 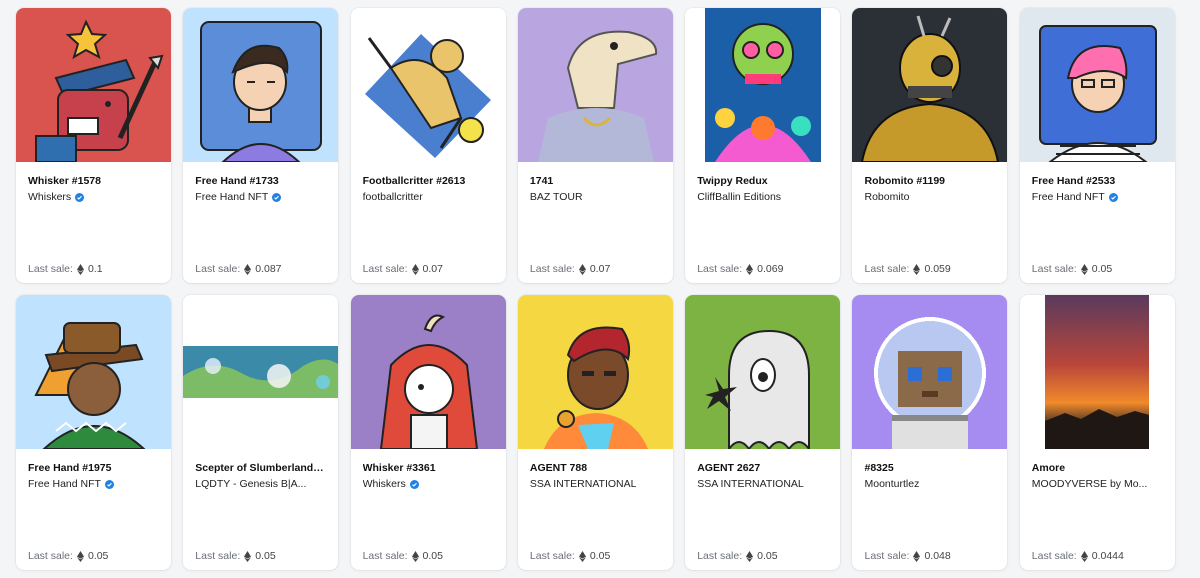 I want to click on collection-name: footballcritter, so click(x=393, y=197).